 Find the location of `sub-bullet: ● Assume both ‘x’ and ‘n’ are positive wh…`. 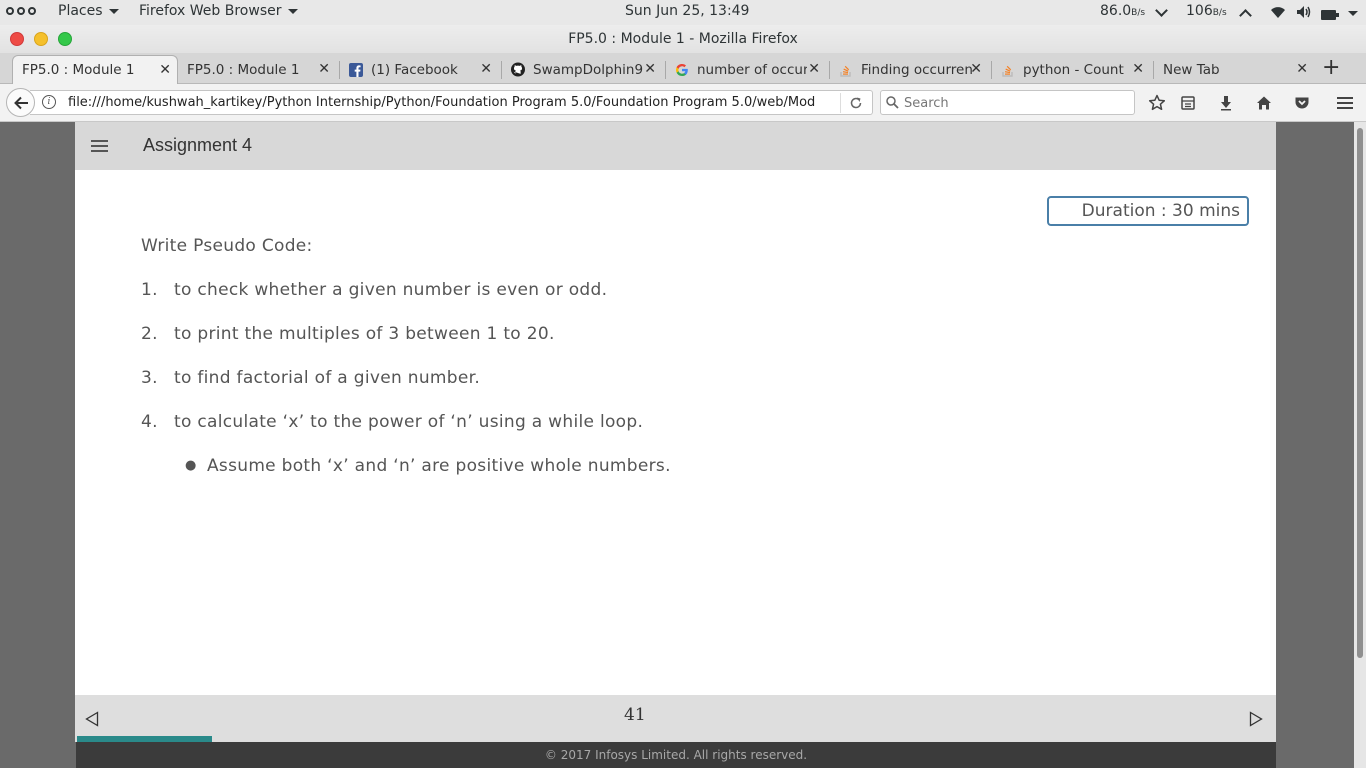

sub-bullet: ● Assume both ‘x’ and ‘n’ are positive wh… is located at coordinates (428, 466).